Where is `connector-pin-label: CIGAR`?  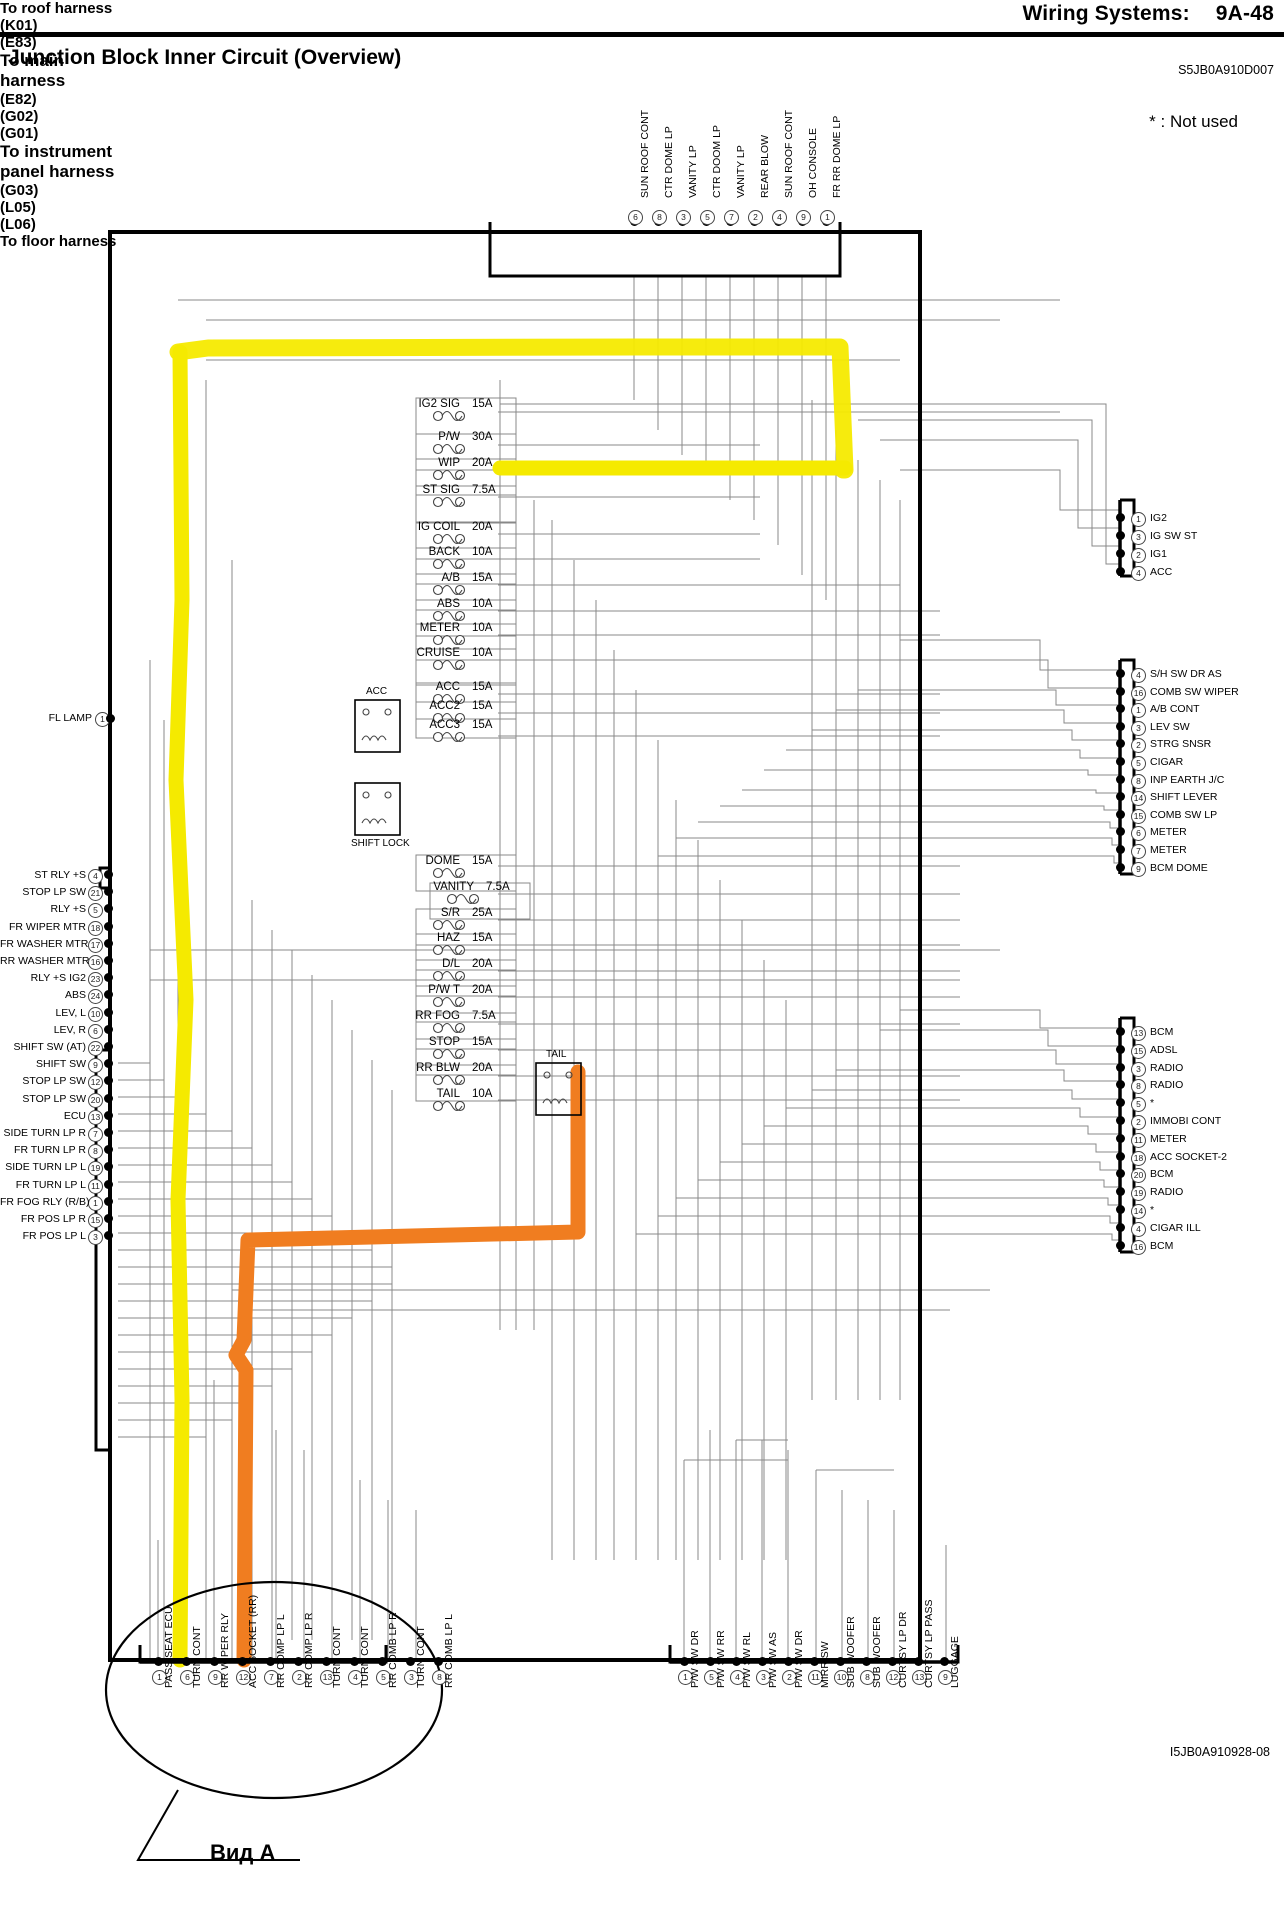
connector-pin-label: CIGAR is located at coordinates (1167, 762).